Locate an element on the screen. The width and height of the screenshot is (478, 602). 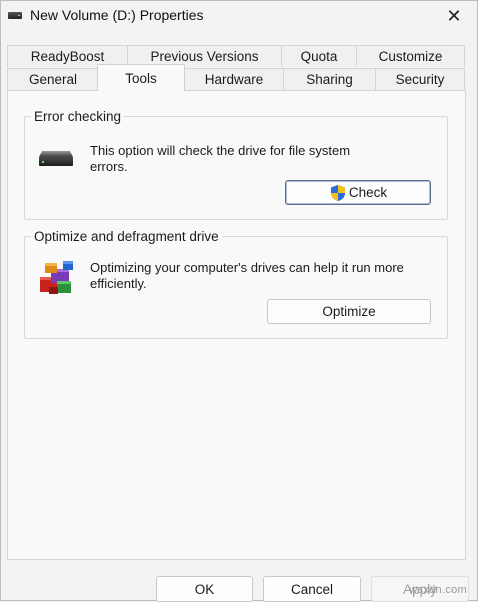
close-icon: ✕ is located at coordinates (454, 15).